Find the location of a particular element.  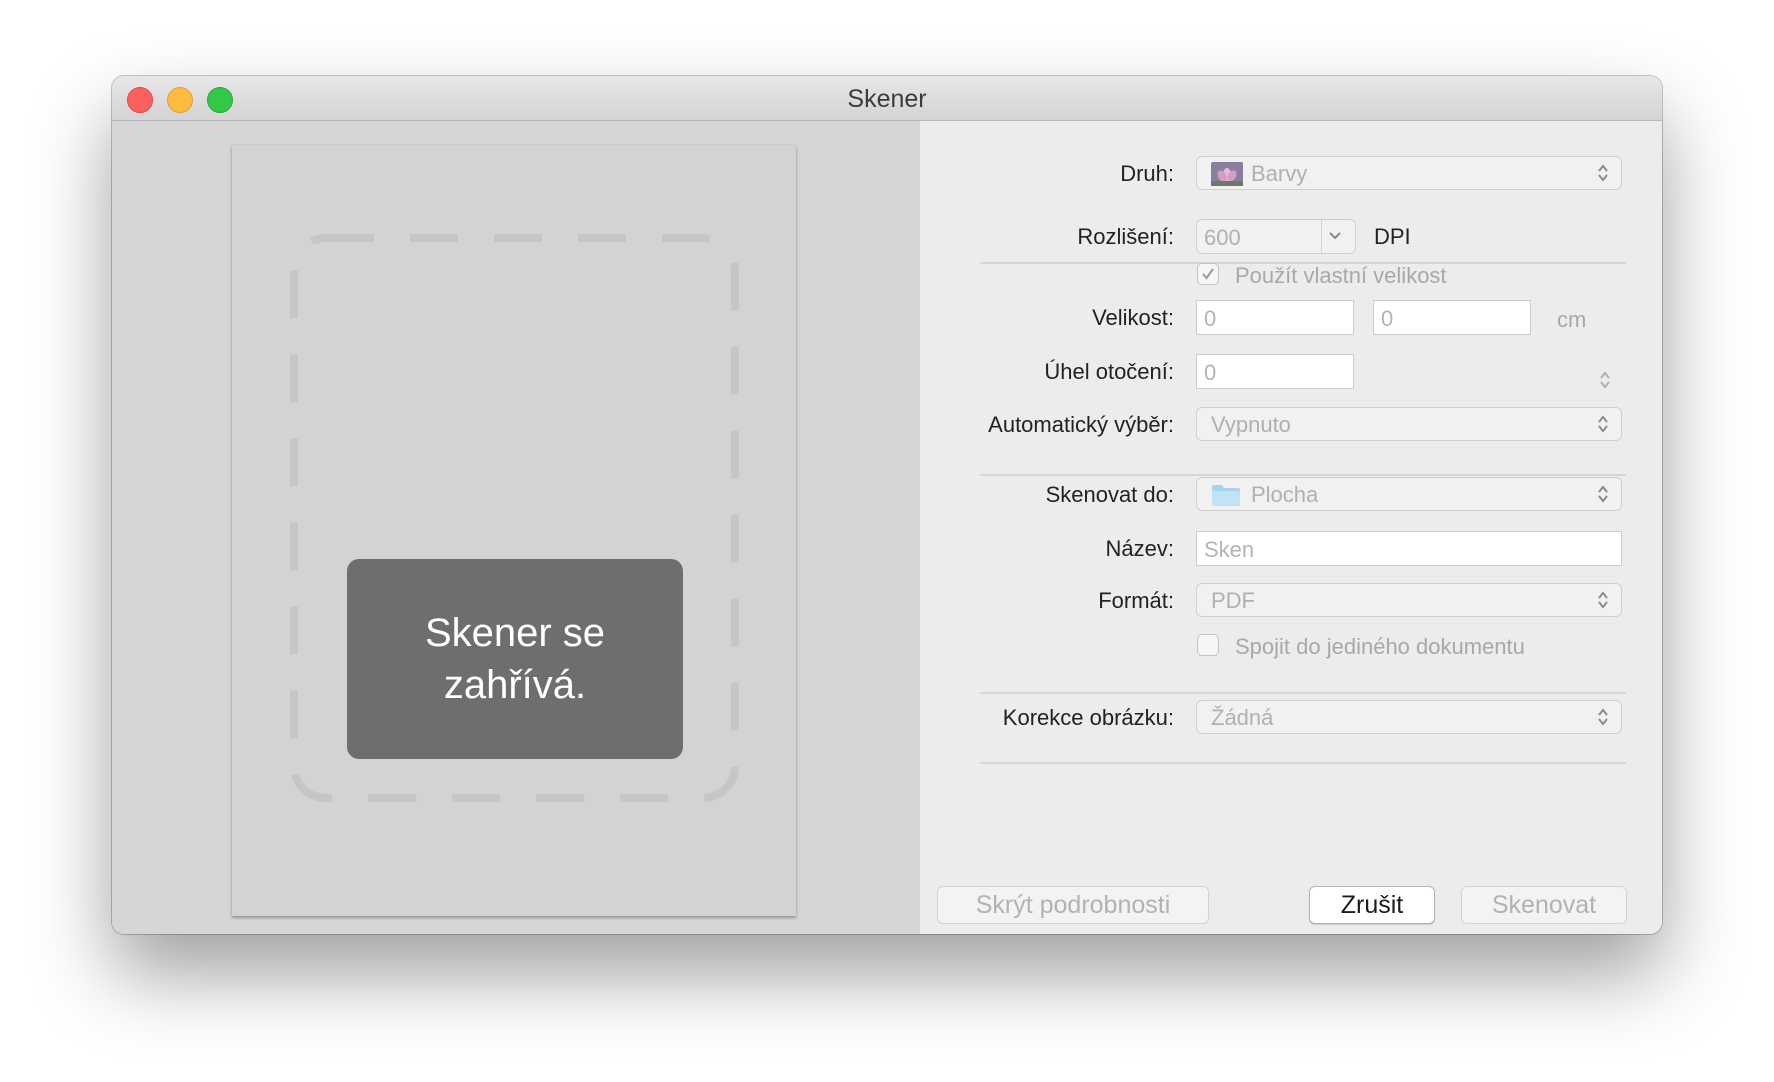

custom-size-label: Použít vlastní velikost is located at coordinates (1341, 275).